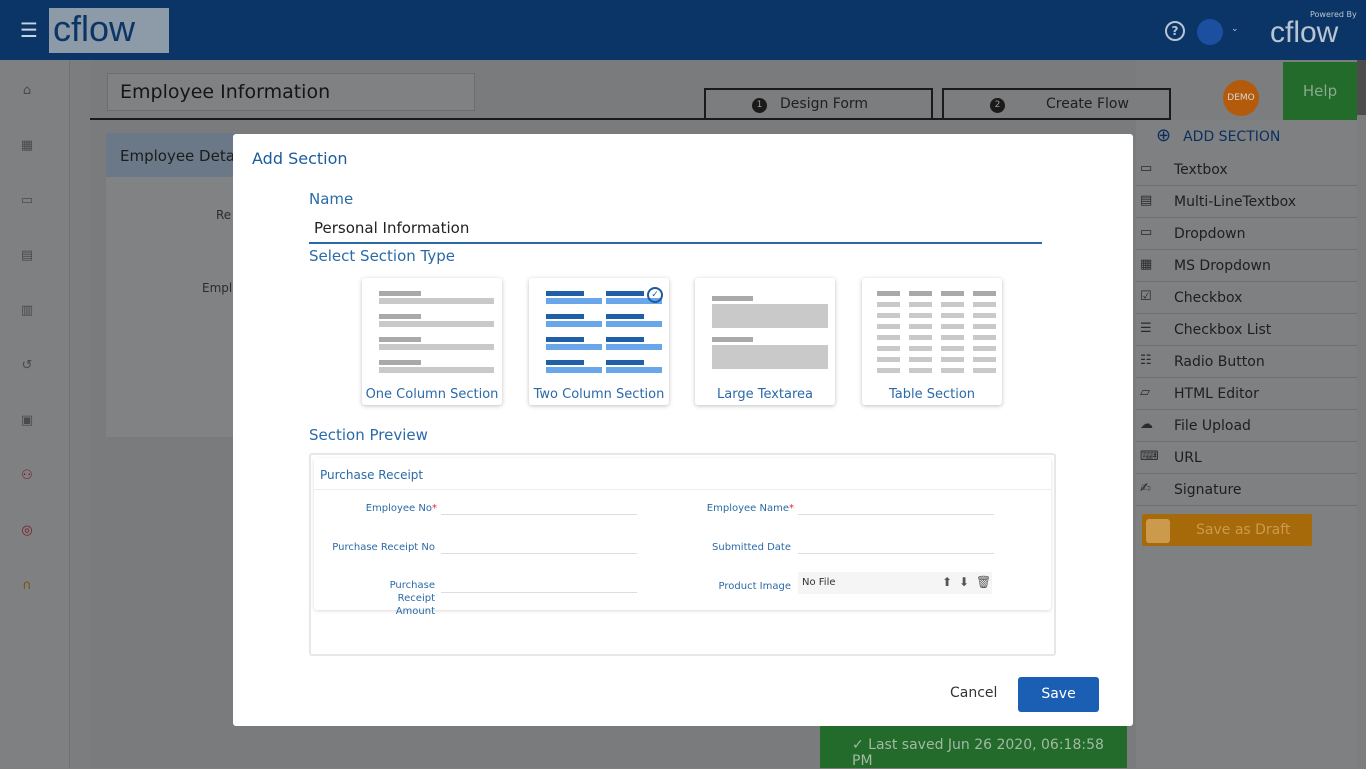 The height and width of the screenshot is (769, 1366). I want to click on upload-icon: ⬆, so click(947, 582).